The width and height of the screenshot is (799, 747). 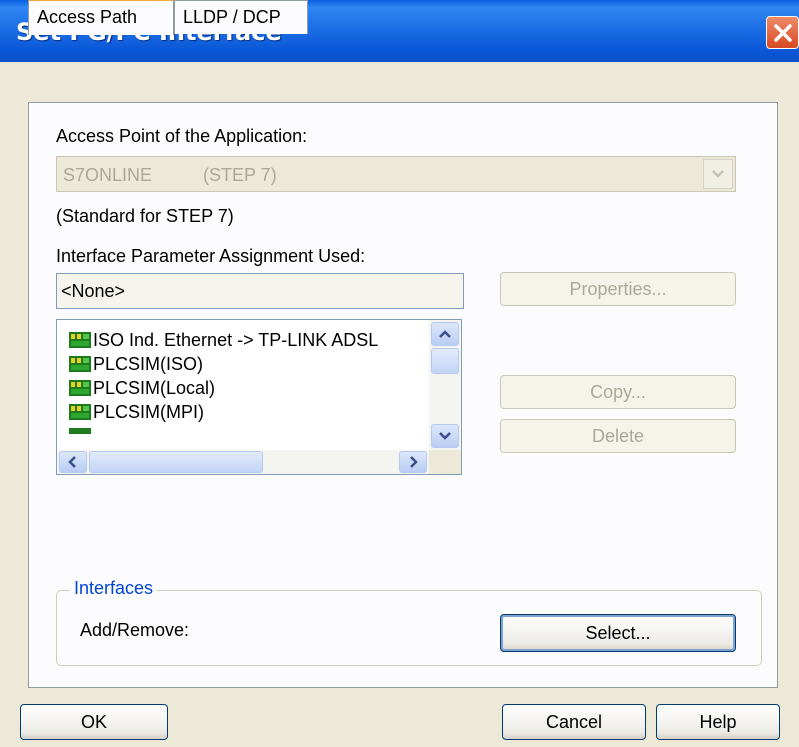 I want to click on horizontal-scroll-thumb, so click(x=176, y=462).